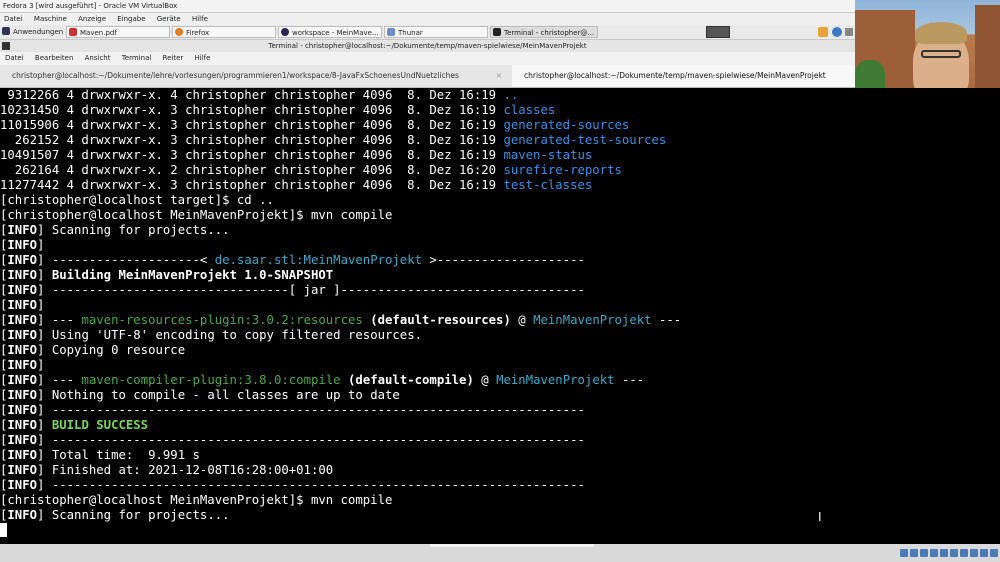  I want to click on dir-name: maven-status, so click(548, 155).